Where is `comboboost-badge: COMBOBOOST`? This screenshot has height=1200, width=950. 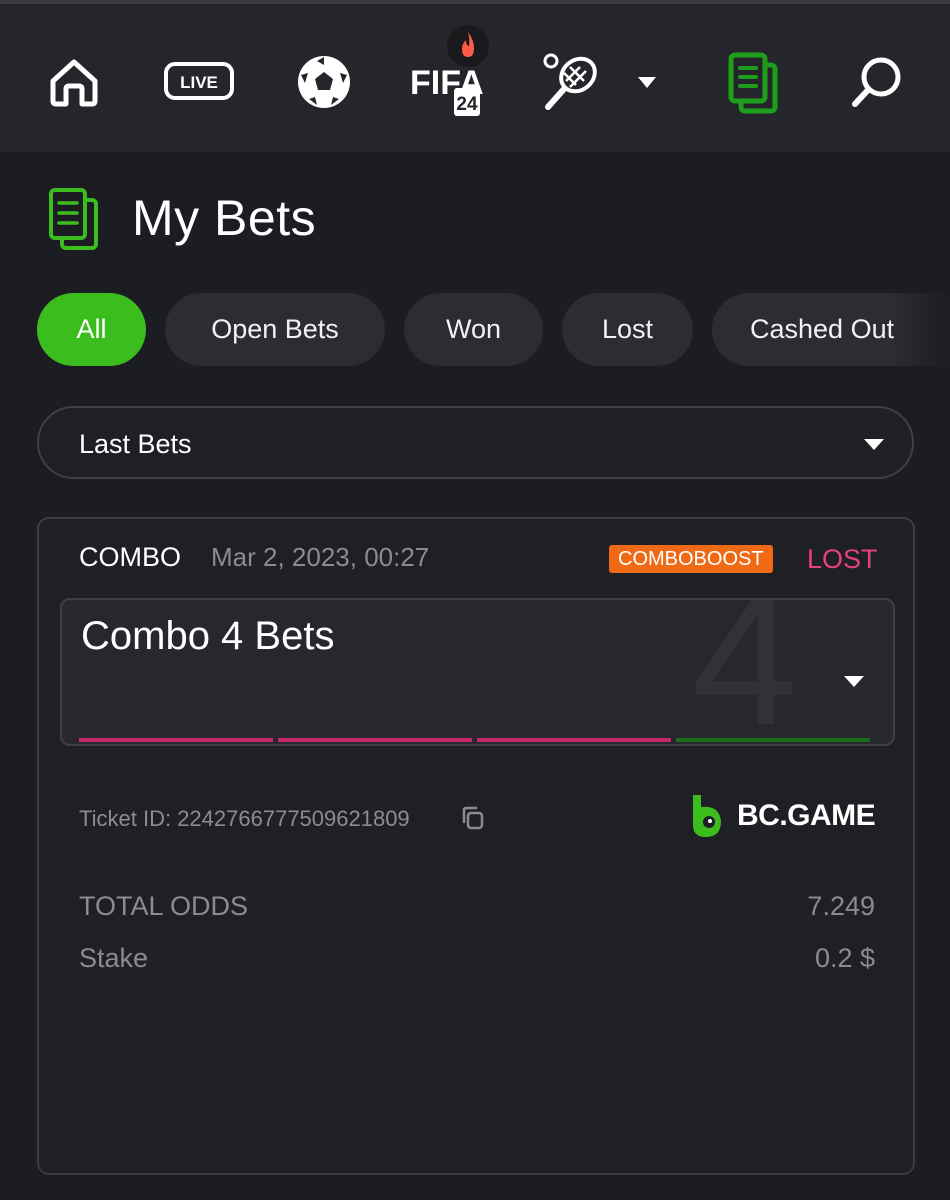 comboboost-badge: COMBOBOOST is located at coordinates (691, 559).